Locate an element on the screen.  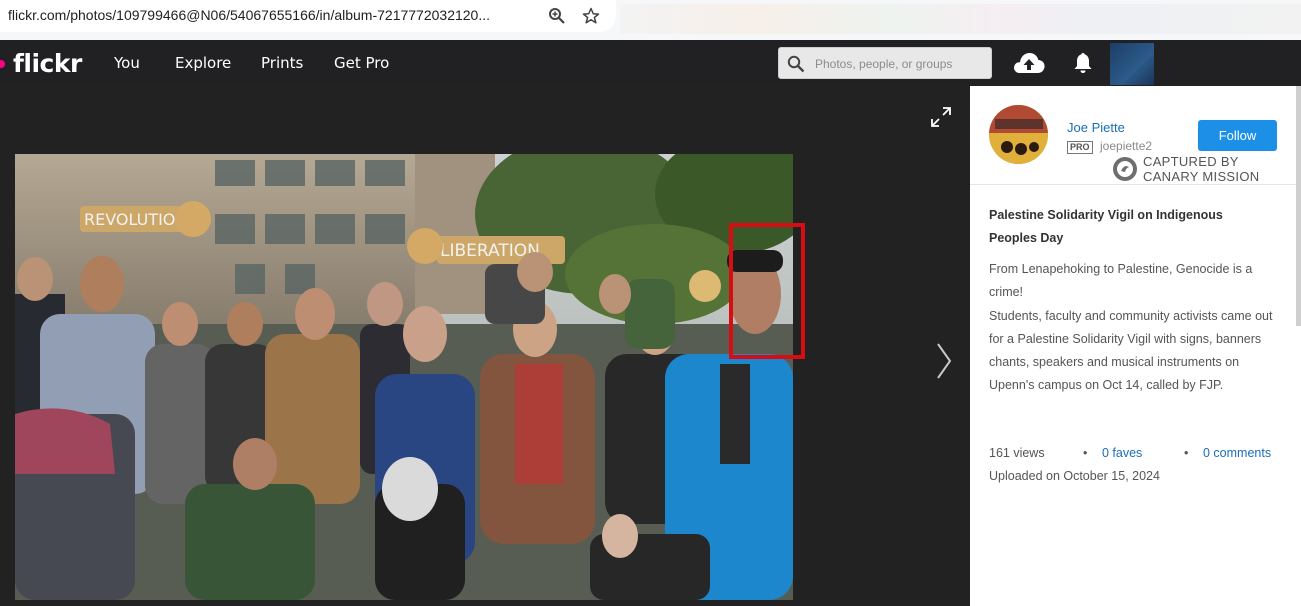
panel-scrollbar is located at coordinates (1298, 206).